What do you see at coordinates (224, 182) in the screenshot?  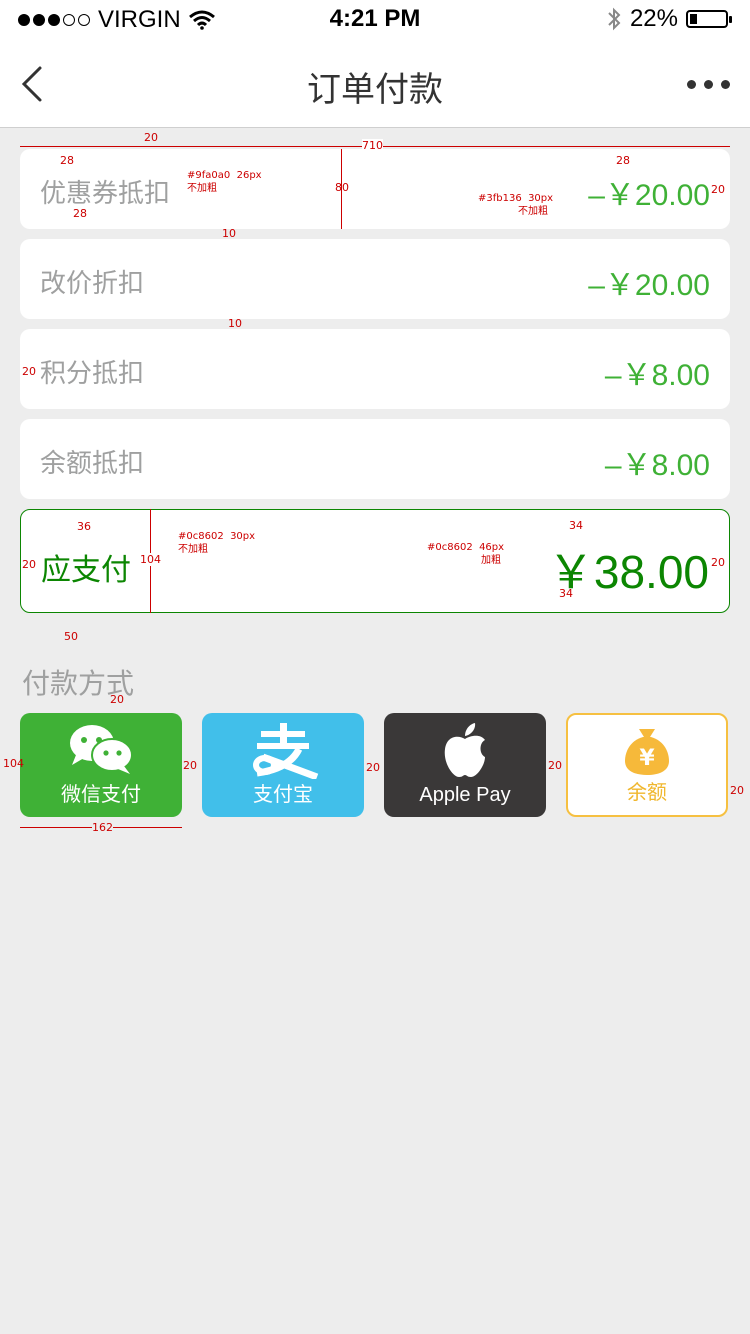 I see `spec-callout-label: #9fa0a0 26px 不加粗` at bounding box center [224, 182].